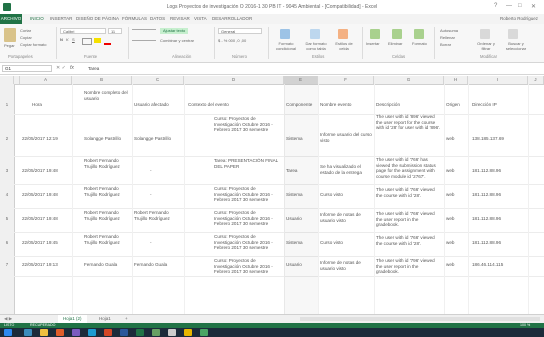 This screenshot has height=337, width=544. I want to click on conditional-format-icon, so click(285, 34).